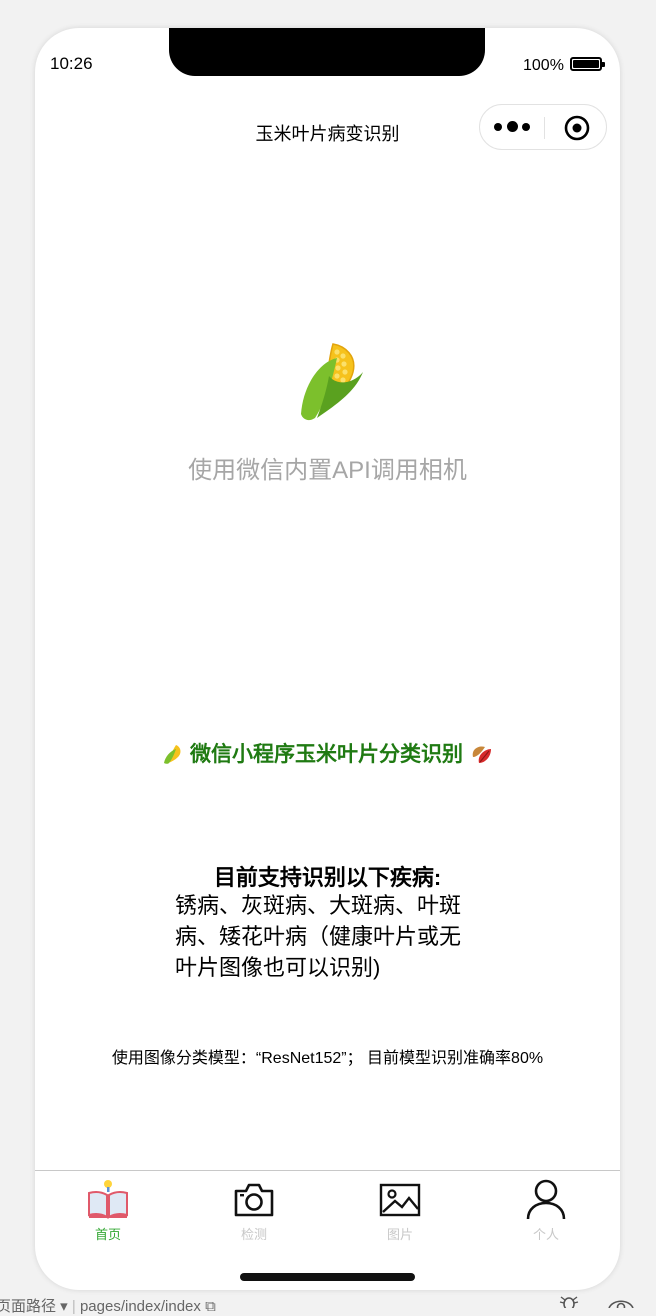 The height and width of the screenshot is (1316, 656). What do you see at coordinates (71, 63) in the screenshot?
I see `status-time: 10:26` at bounding box center [71, 63].